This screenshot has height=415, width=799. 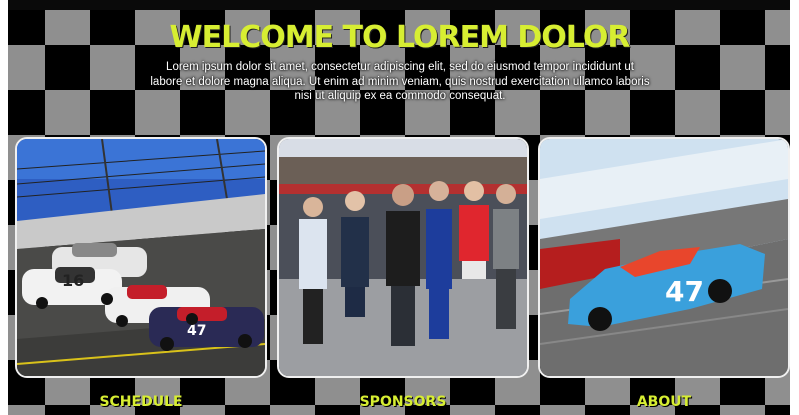 I want to click on top-bar, so click(x=399, y=5).